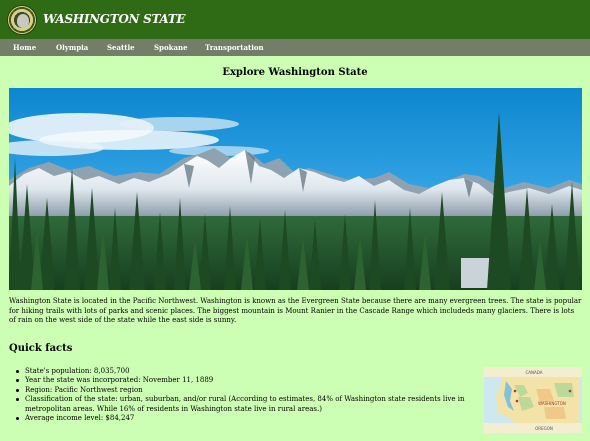  What do you see at coordinates (22, 20) in the screenshot?
I see `washington-state-seal-icon` at bounding box center [22, 20].